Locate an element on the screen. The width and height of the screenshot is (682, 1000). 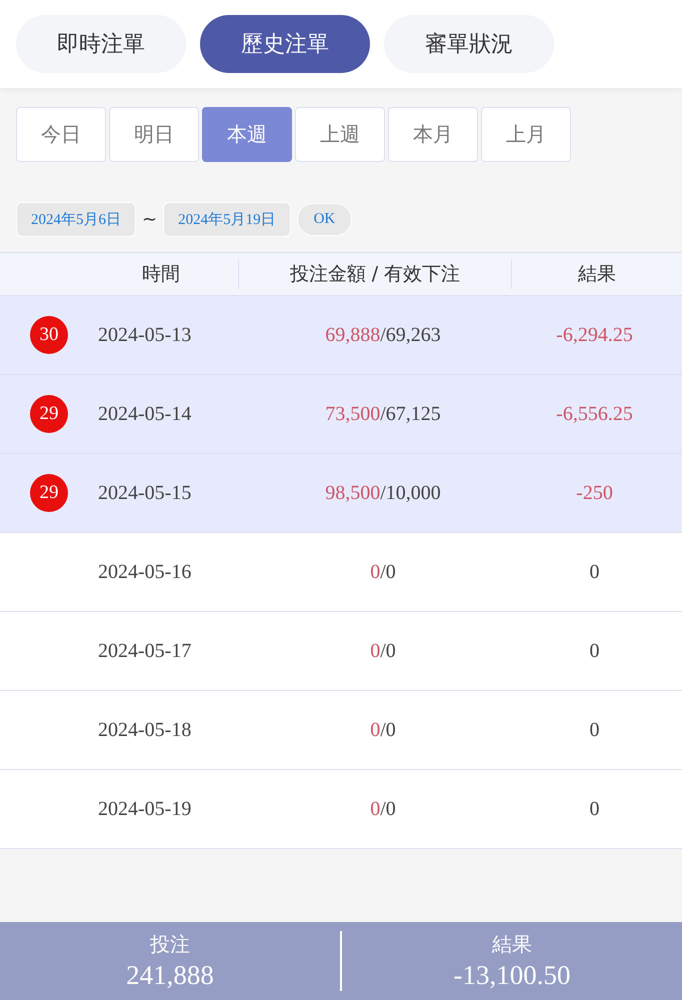
valid-amount: /69,263 is located at coordinates (410, 335).